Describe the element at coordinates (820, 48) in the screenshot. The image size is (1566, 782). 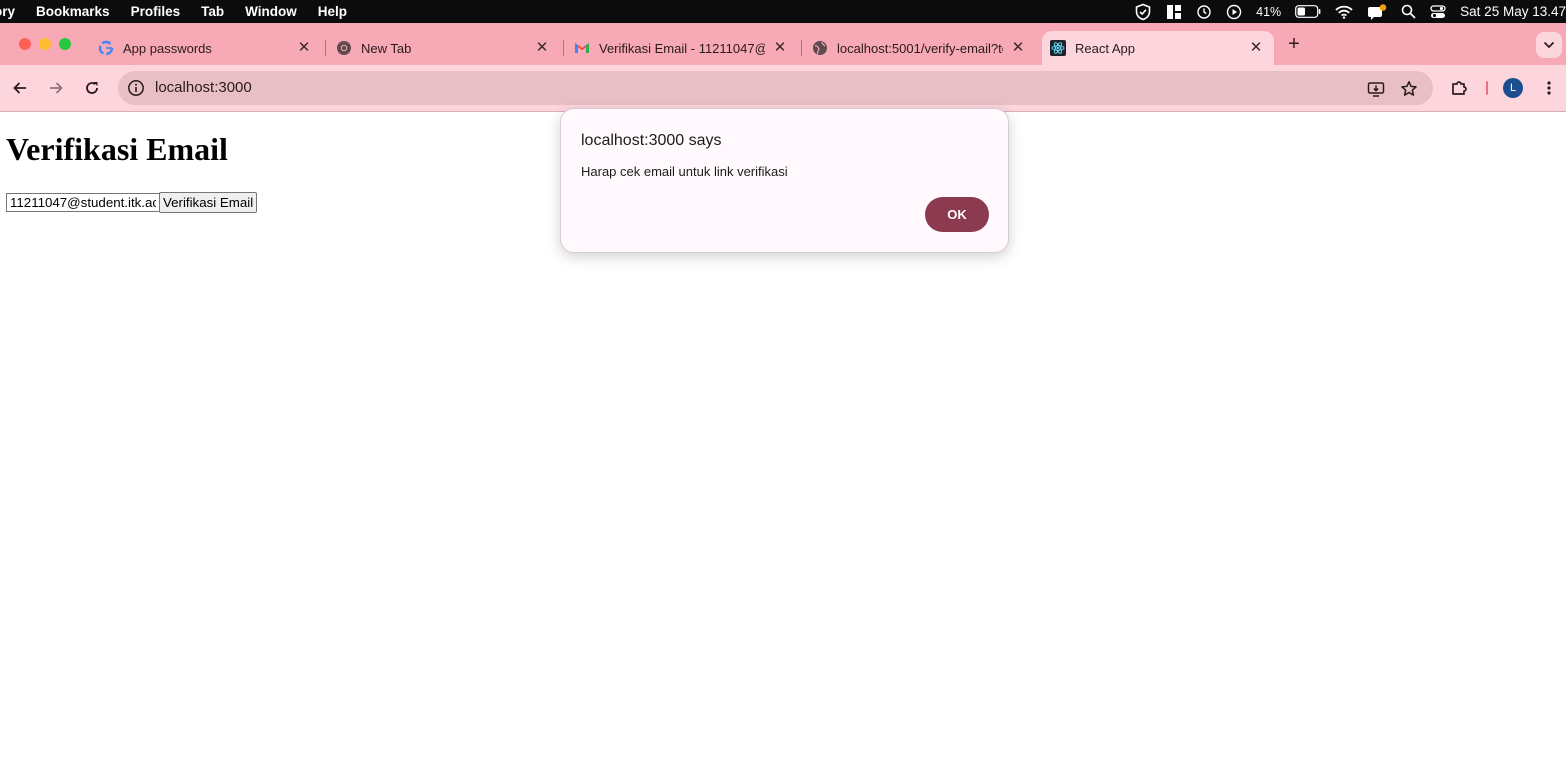
I see `globe-icon` at that location.